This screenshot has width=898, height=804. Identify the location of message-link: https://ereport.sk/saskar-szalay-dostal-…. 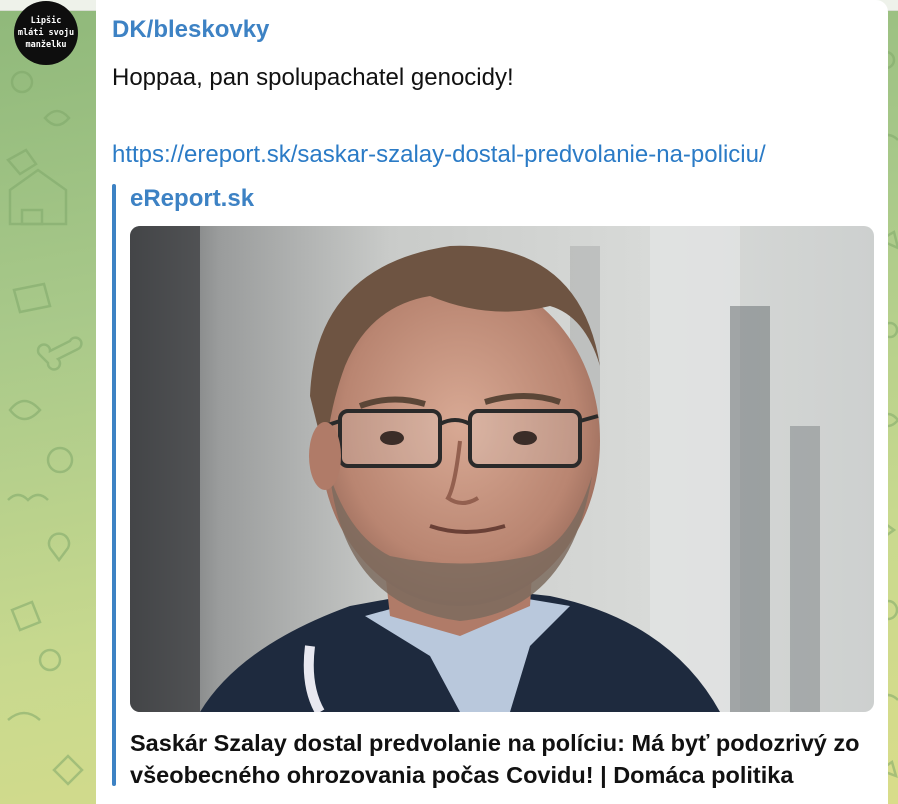
(439, 155).